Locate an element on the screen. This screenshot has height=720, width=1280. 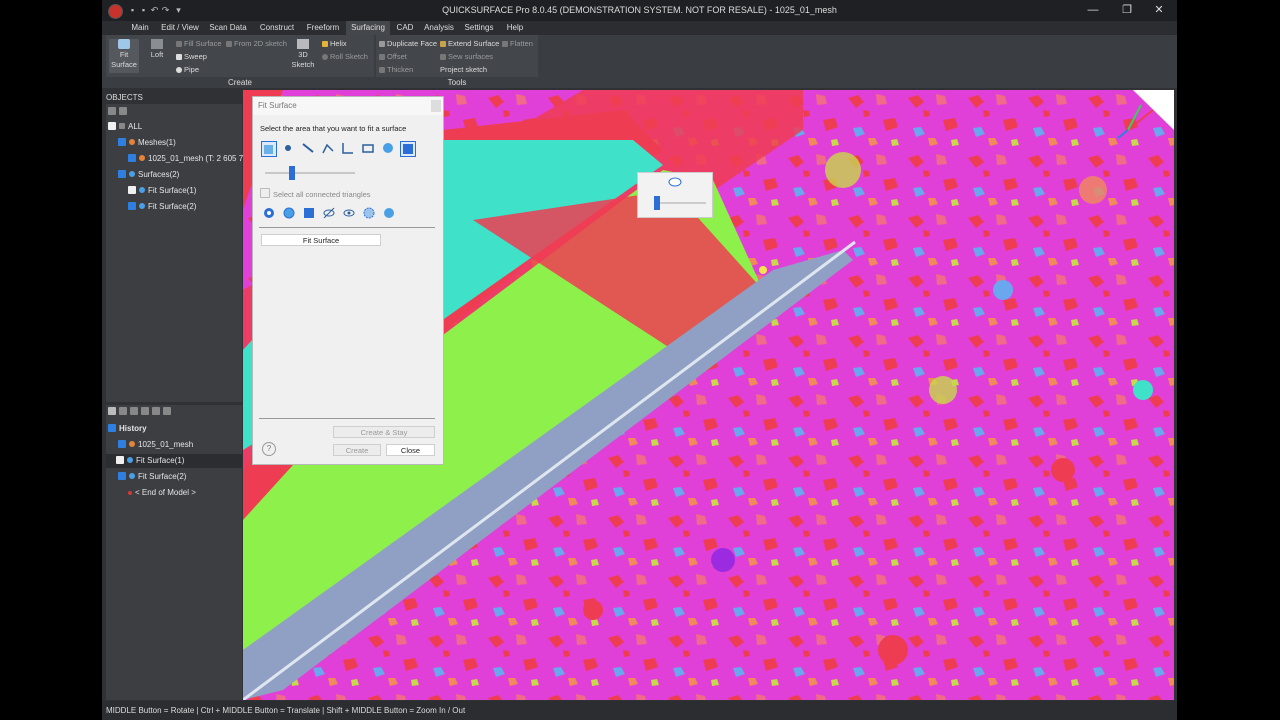
history-item-label: Fit Surface(1) is located at coordinates (160, 460).